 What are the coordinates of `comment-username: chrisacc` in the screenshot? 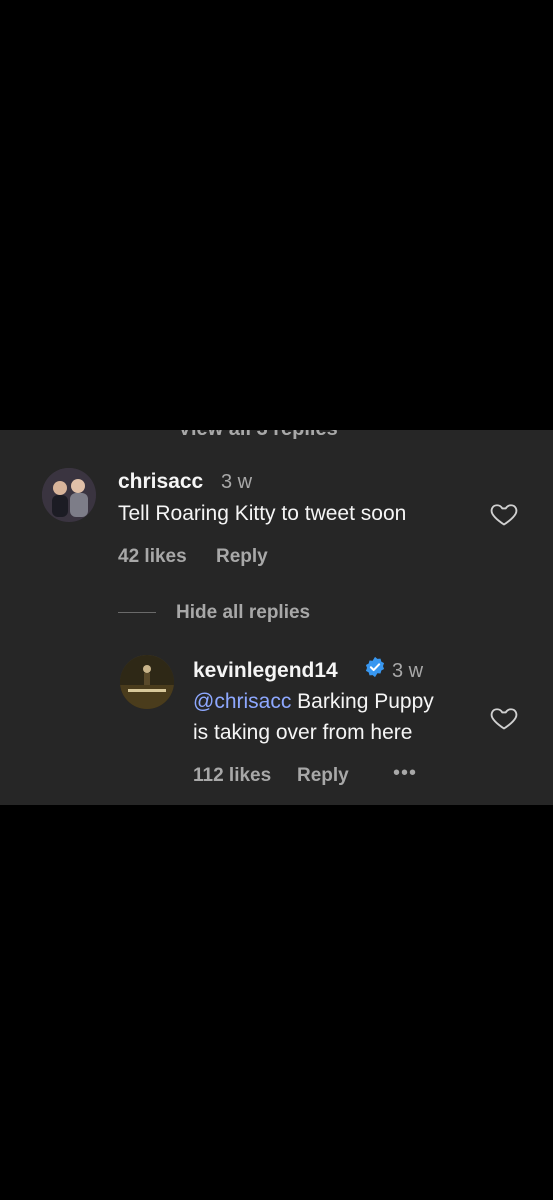 It's located at (160, 482).